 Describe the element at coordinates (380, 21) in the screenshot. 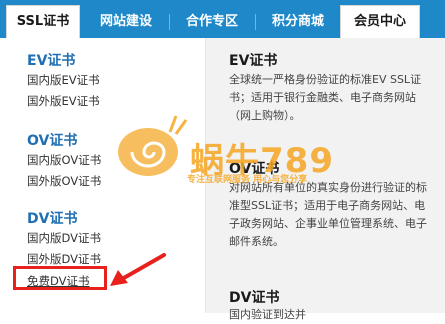

I see `tab-member: 会员中心` at that location.